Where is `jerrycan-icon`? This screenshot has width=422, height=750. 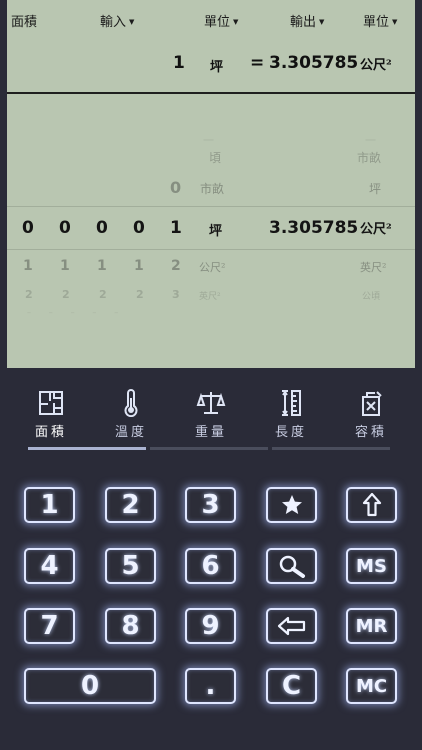 jerrycan-icon is located at coordinates (372, 403).